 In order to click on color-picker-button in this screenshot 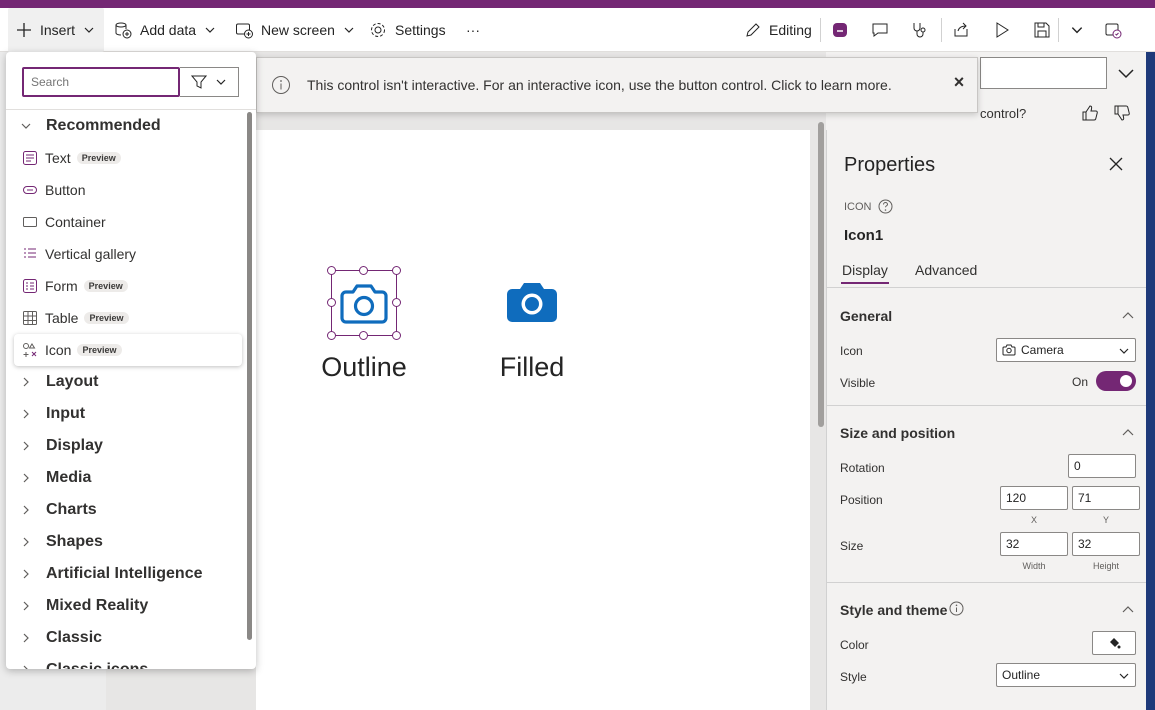, I will do `click(1114, 643)`.